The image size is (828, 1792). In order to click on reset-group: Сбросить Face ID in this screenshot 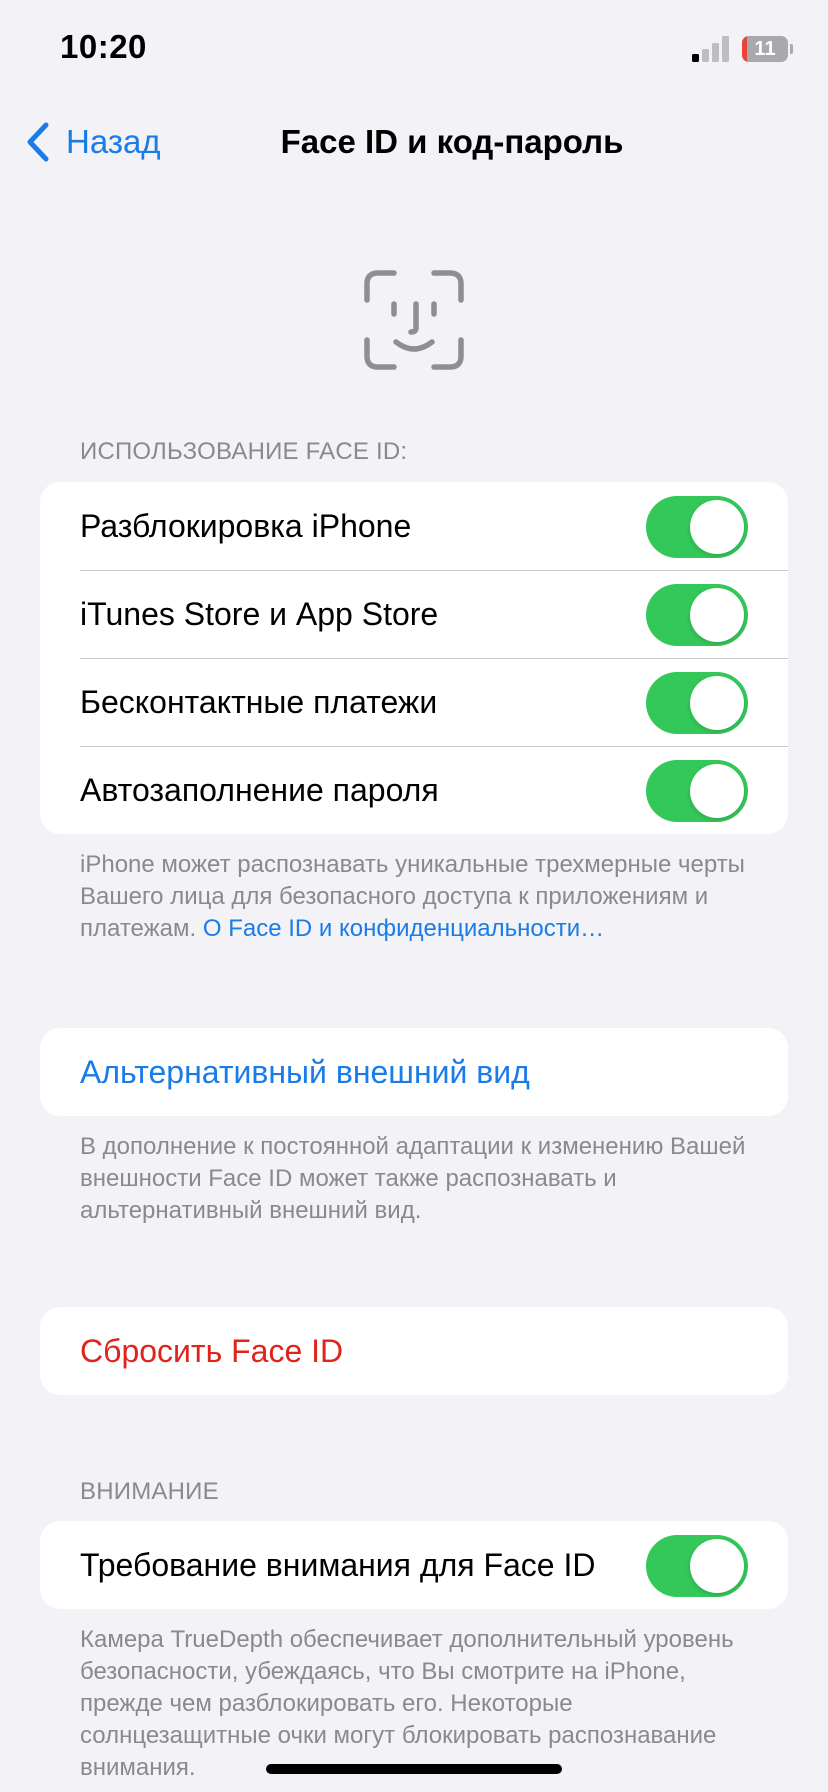, I will do `click(414, 1351)`.